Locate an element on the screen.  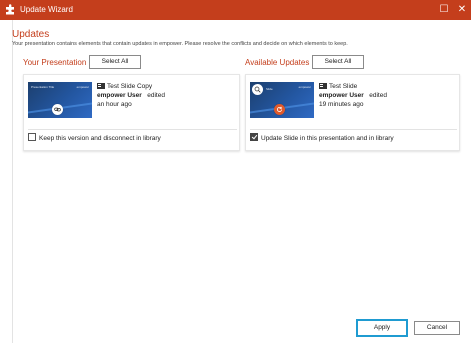
keep-version-checkbox is located at coordinates (32, 137).